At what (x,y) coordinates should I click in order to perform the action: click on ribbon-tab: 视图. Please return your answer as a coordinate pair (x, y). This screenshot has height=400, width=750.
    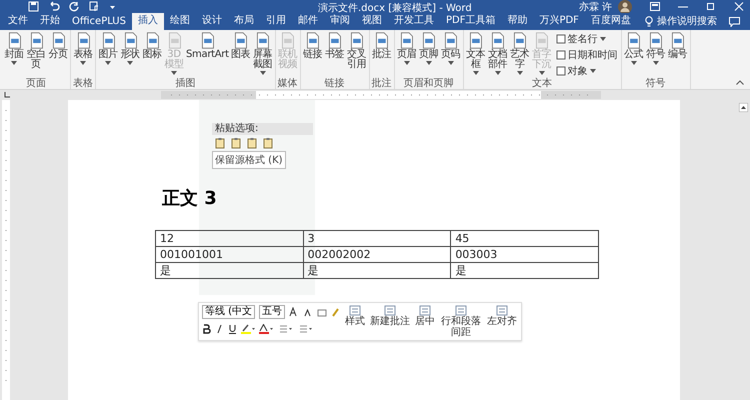
    Looking at the image, I should click on (372, 20).